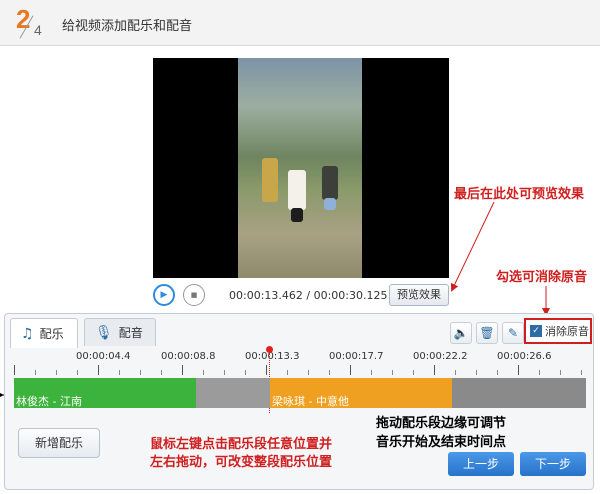 This screenshot has height=494, width=600. What do you see at coordinates (519, 194) in the screenshot?
I see `annotation-preview: 最后在此处可预览效果` at bounding box center [519, 194].